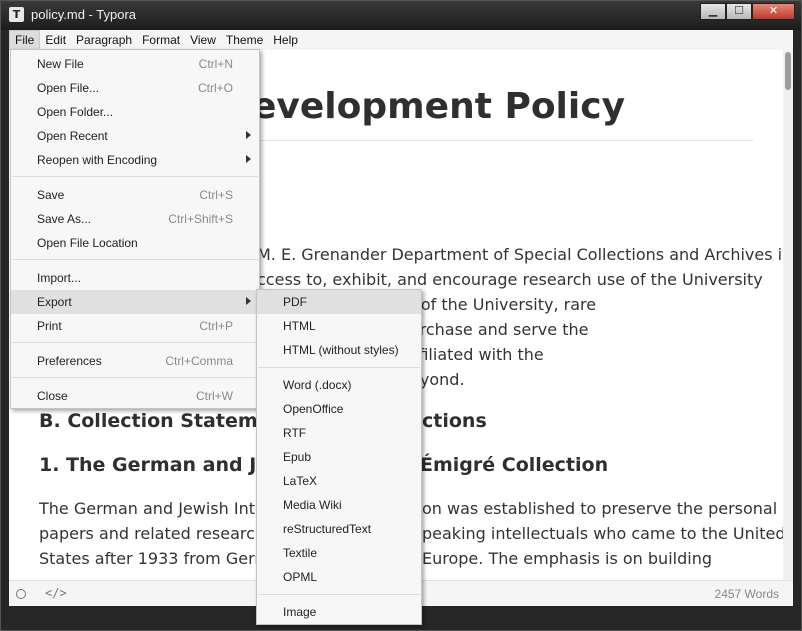  What do you see at coordinates (25, 40) in the screenshot?
I see `menu-file: File` at bounding box center [25, 40].